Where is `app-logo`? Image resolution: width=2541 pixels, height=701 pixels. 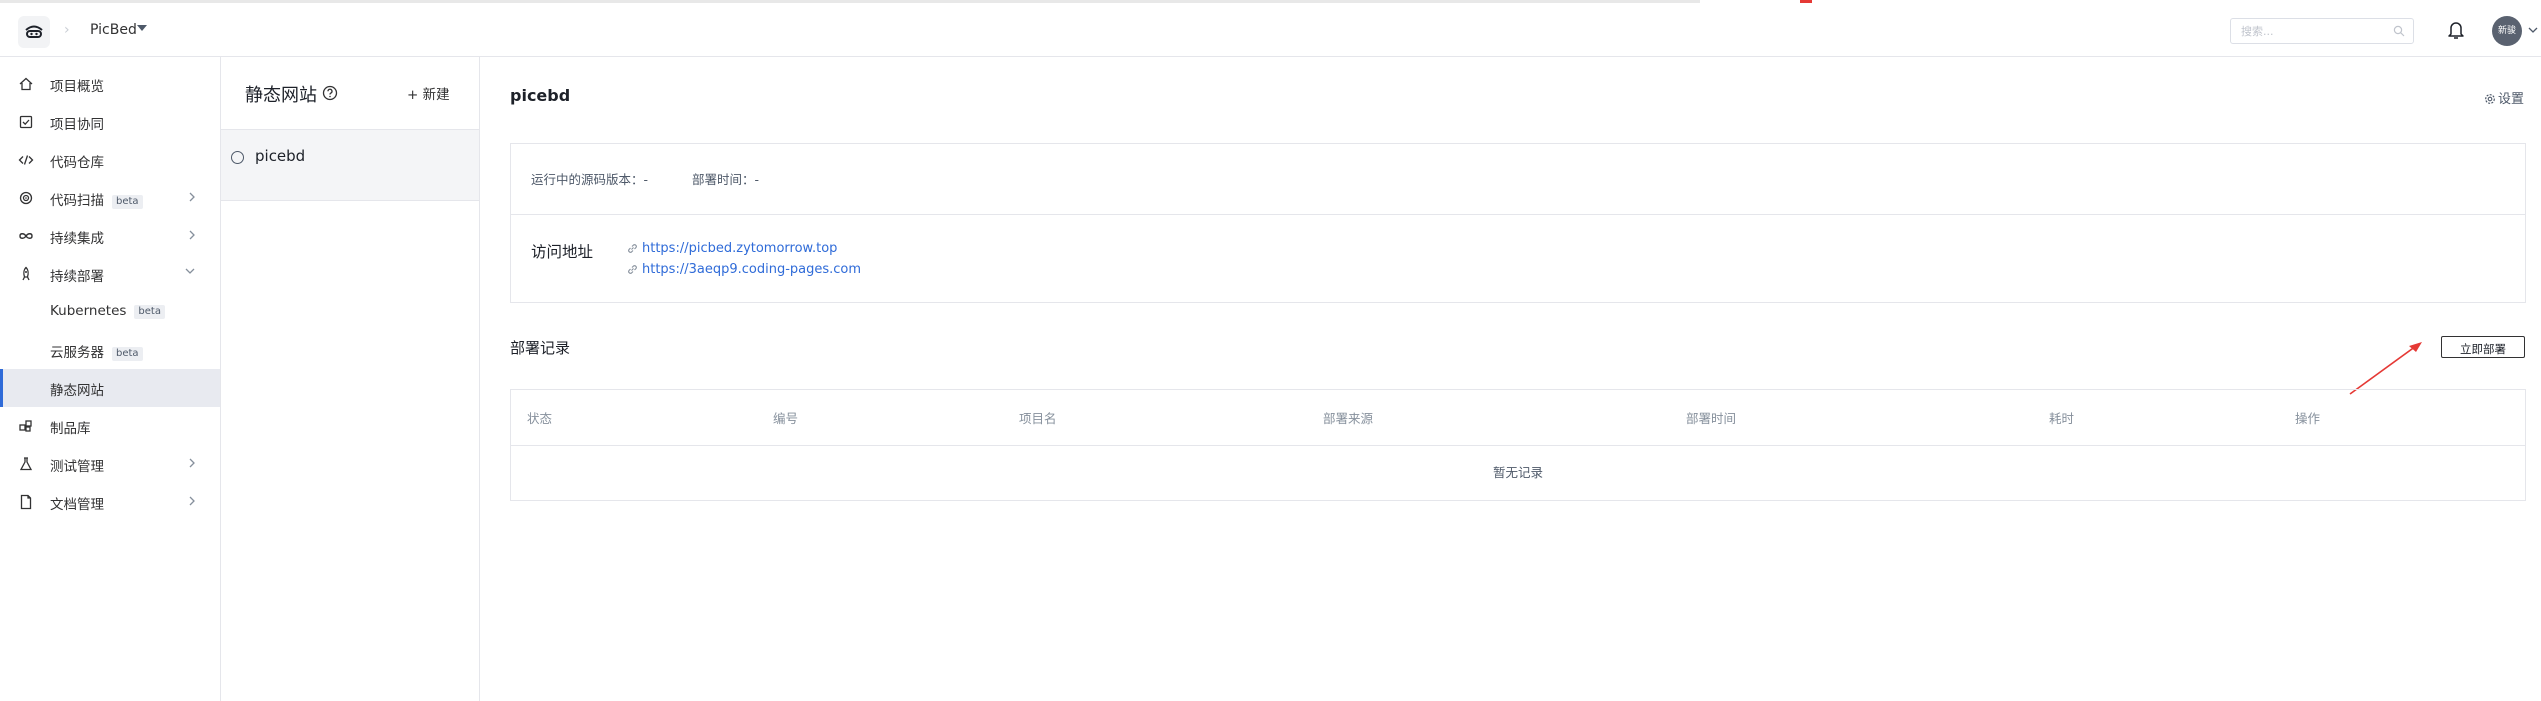
app-logo is located at coordinates (34, 32).